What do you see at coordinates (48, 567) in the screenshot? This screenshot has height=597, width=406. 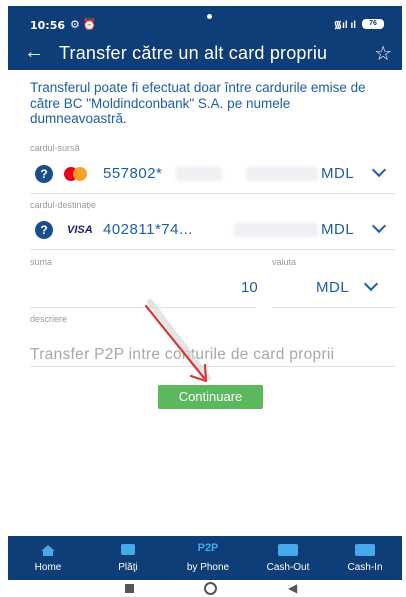 I see `nav-label: Home` at bounding box center [48, 567].